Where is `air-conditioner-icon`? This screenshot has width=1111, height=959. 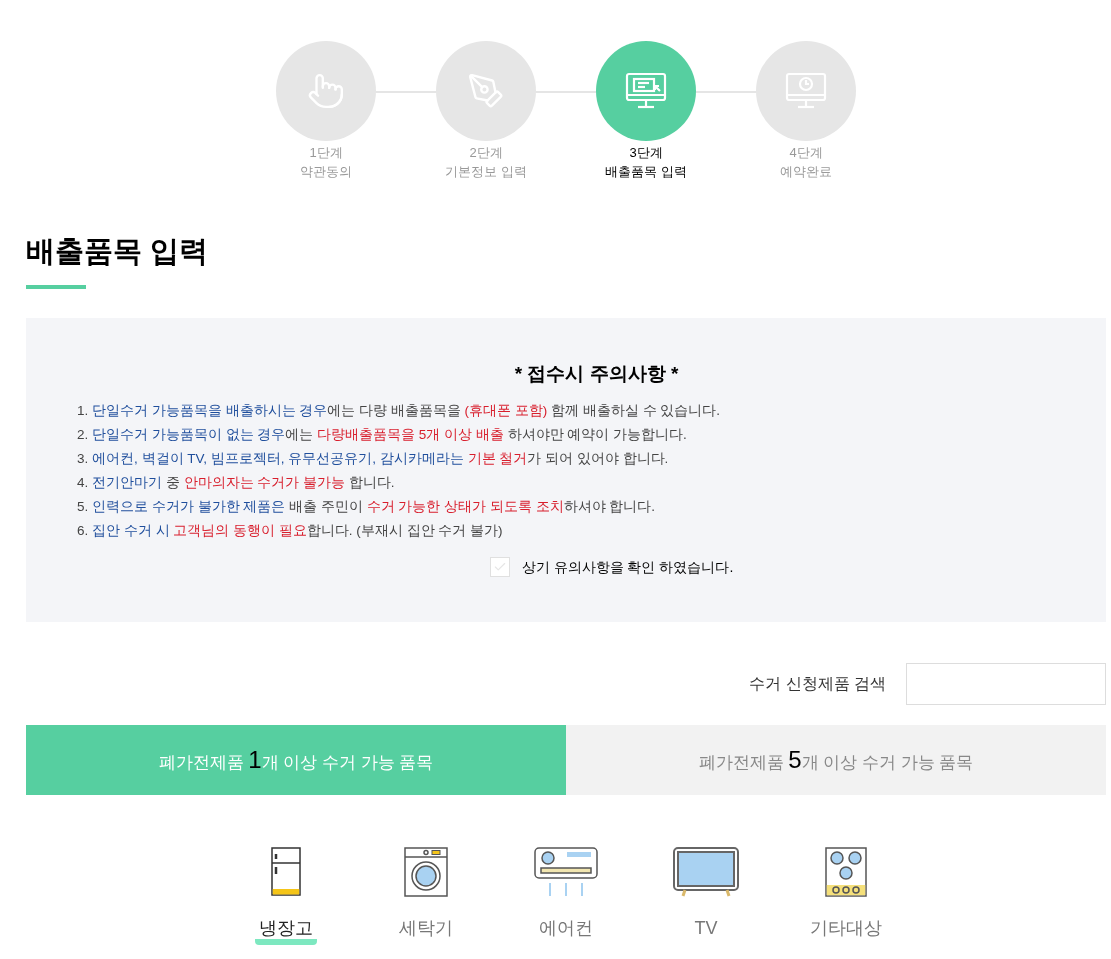 air-conditioner-icon is located at coordinates (566, 872).